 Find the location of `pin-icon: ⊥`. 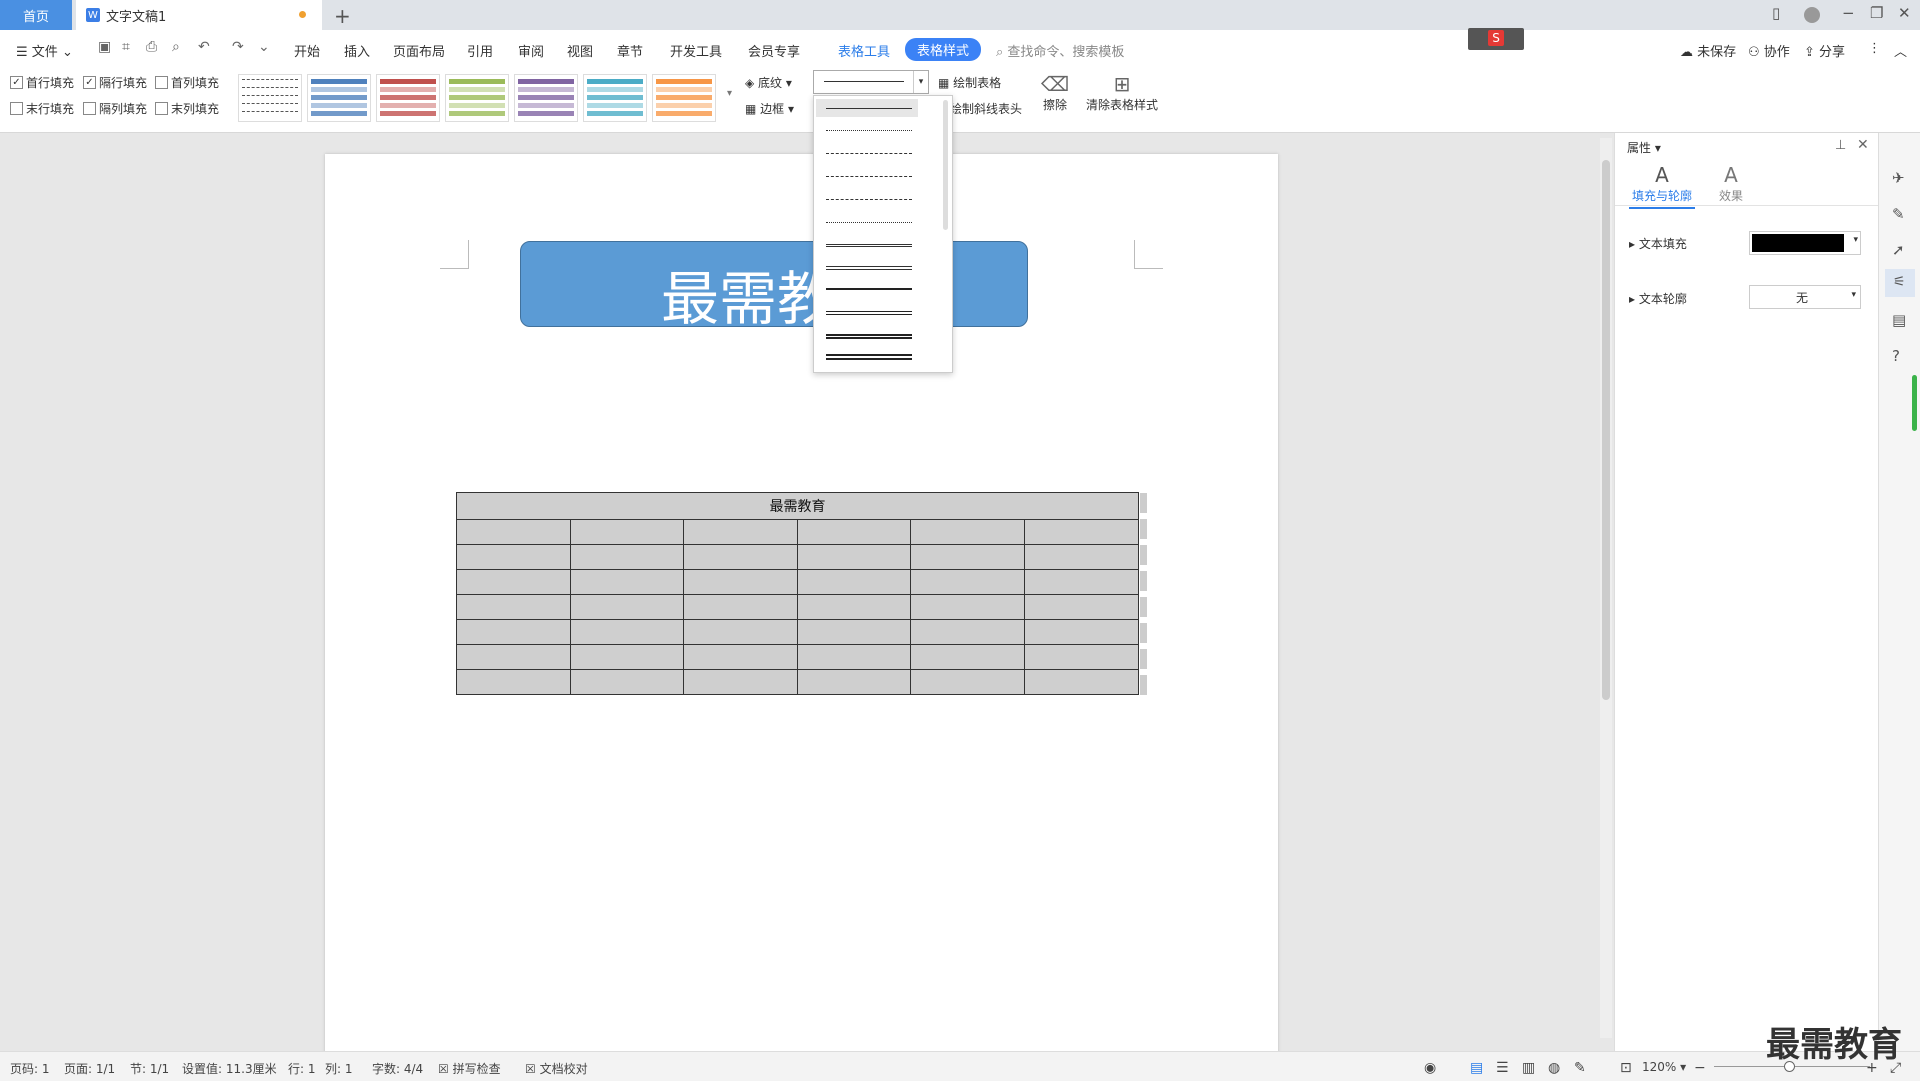

pin-icon: ⊥ is located at coordinates (1840, 145).